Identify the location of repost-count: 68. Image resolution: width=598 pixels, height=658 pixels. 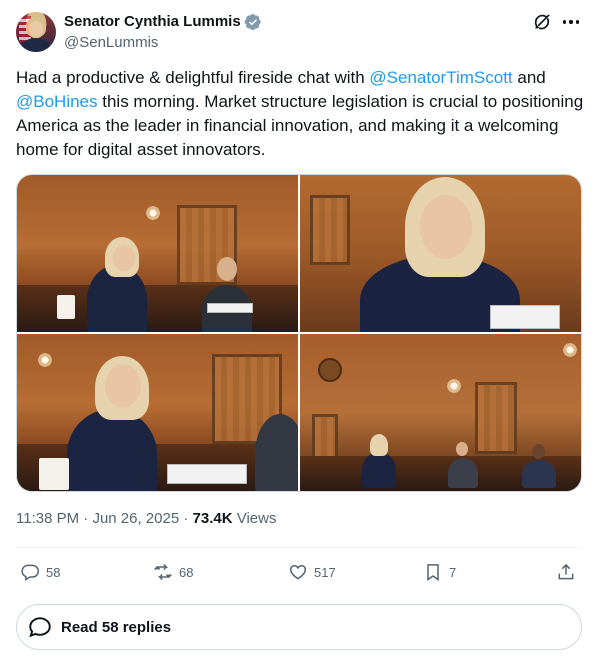
(186, 572).